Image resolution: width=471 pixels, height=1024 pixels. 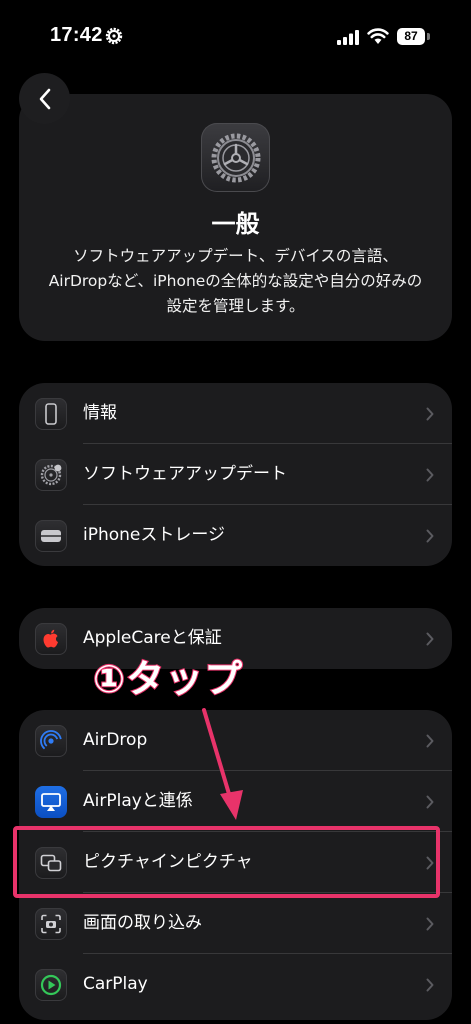 I want to click on carplay-icon, so click(x=51, y=985).